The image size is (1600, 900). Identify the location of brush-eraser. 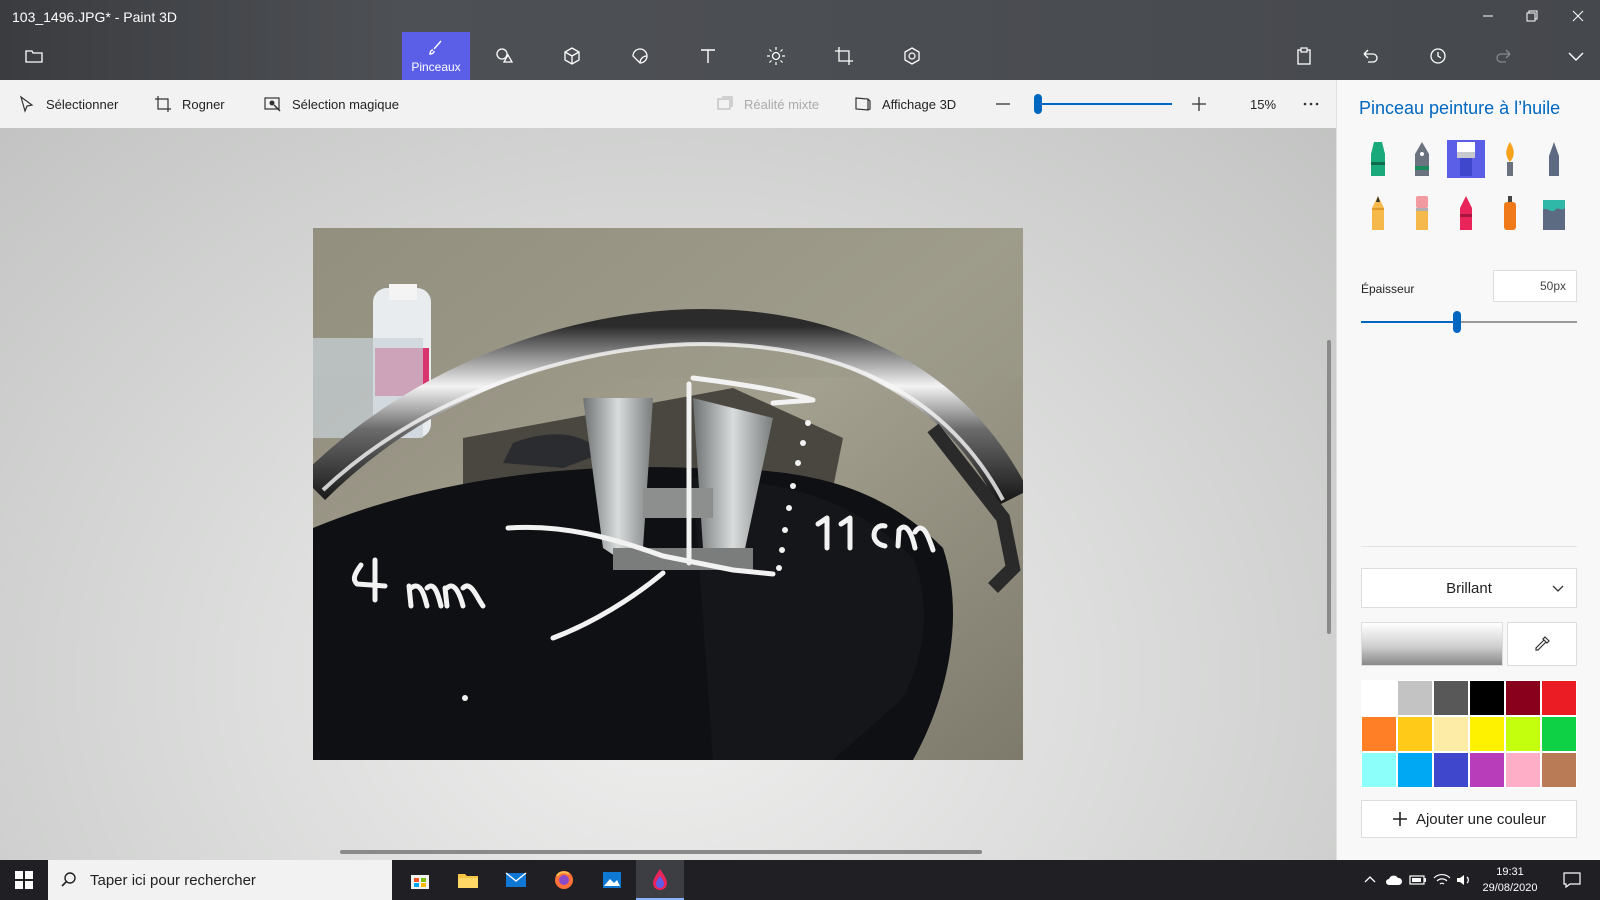
(1422, 213).